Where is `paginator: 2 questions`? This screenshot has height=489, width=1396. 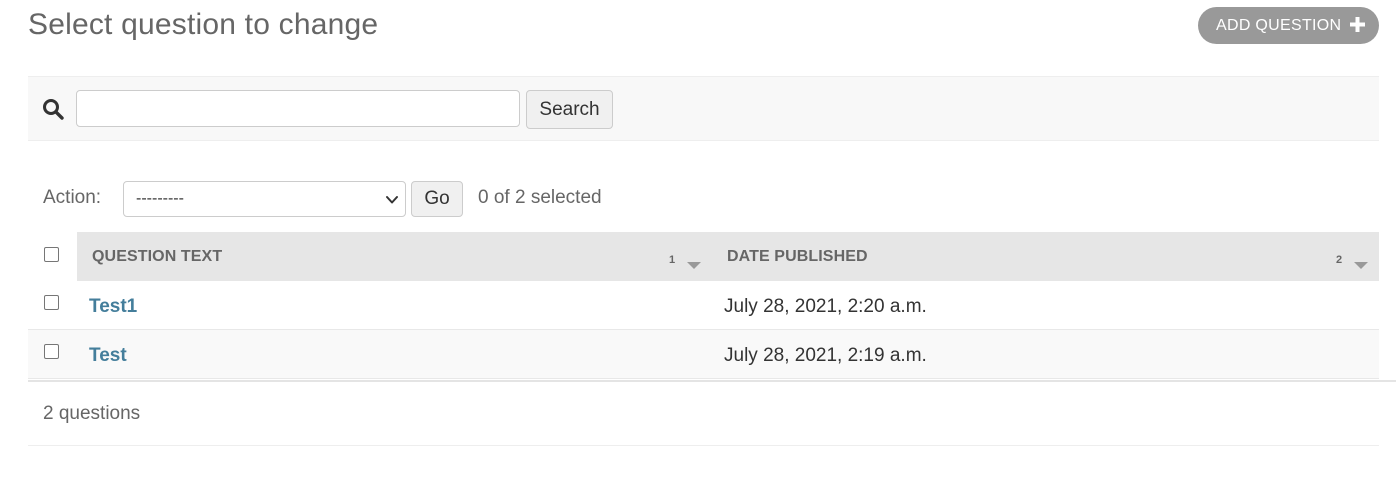 paginator: 2 questions is located at coordinates (703, 414).